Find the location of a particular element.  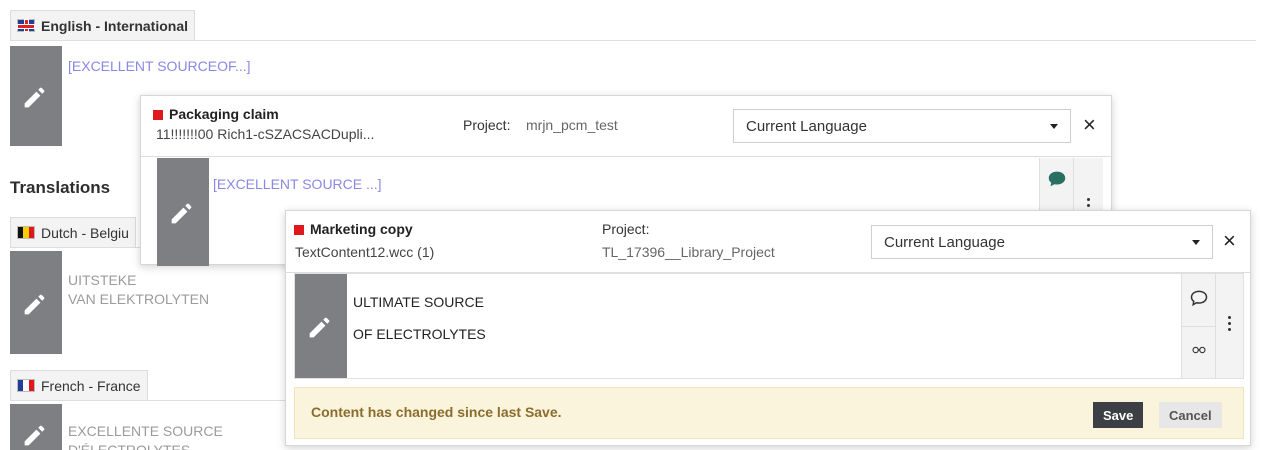

belgium-flag-icon is located at coordinates (26, 232).